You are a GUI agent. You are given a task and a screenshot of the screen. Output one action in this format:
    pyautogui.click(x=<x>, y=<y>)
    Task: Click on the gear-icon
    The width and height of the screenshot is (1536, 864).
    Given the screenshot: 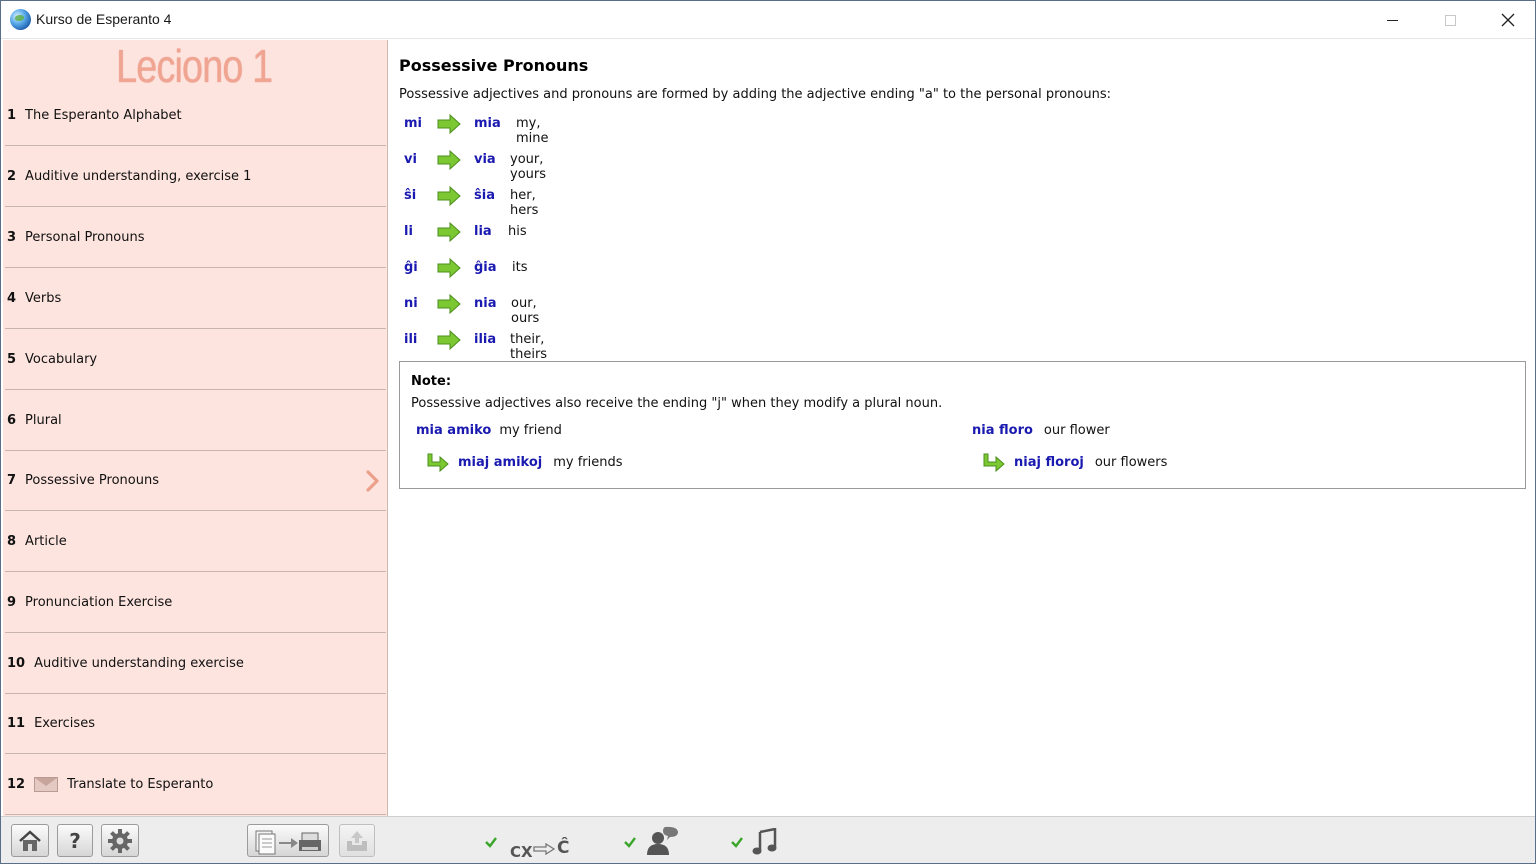 What is the action you would take?
    pyautogui.click(x=120, y=840)
    